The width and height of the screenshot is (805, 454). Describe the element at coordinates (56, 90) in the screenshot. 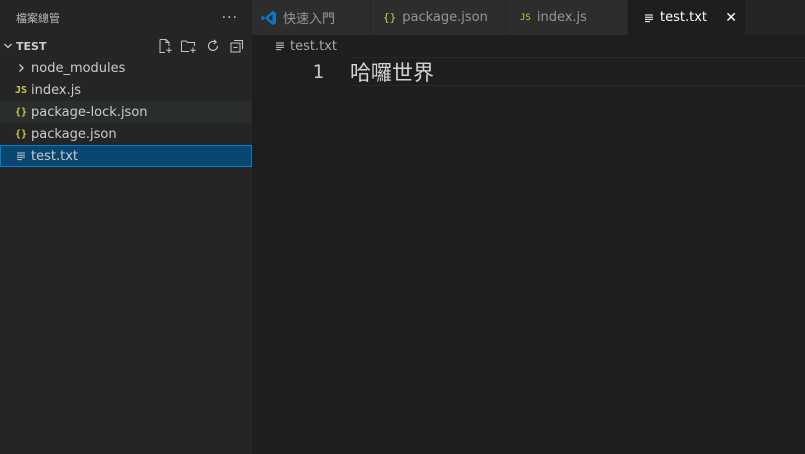

I see `tree-item-label: index.js` at that location.